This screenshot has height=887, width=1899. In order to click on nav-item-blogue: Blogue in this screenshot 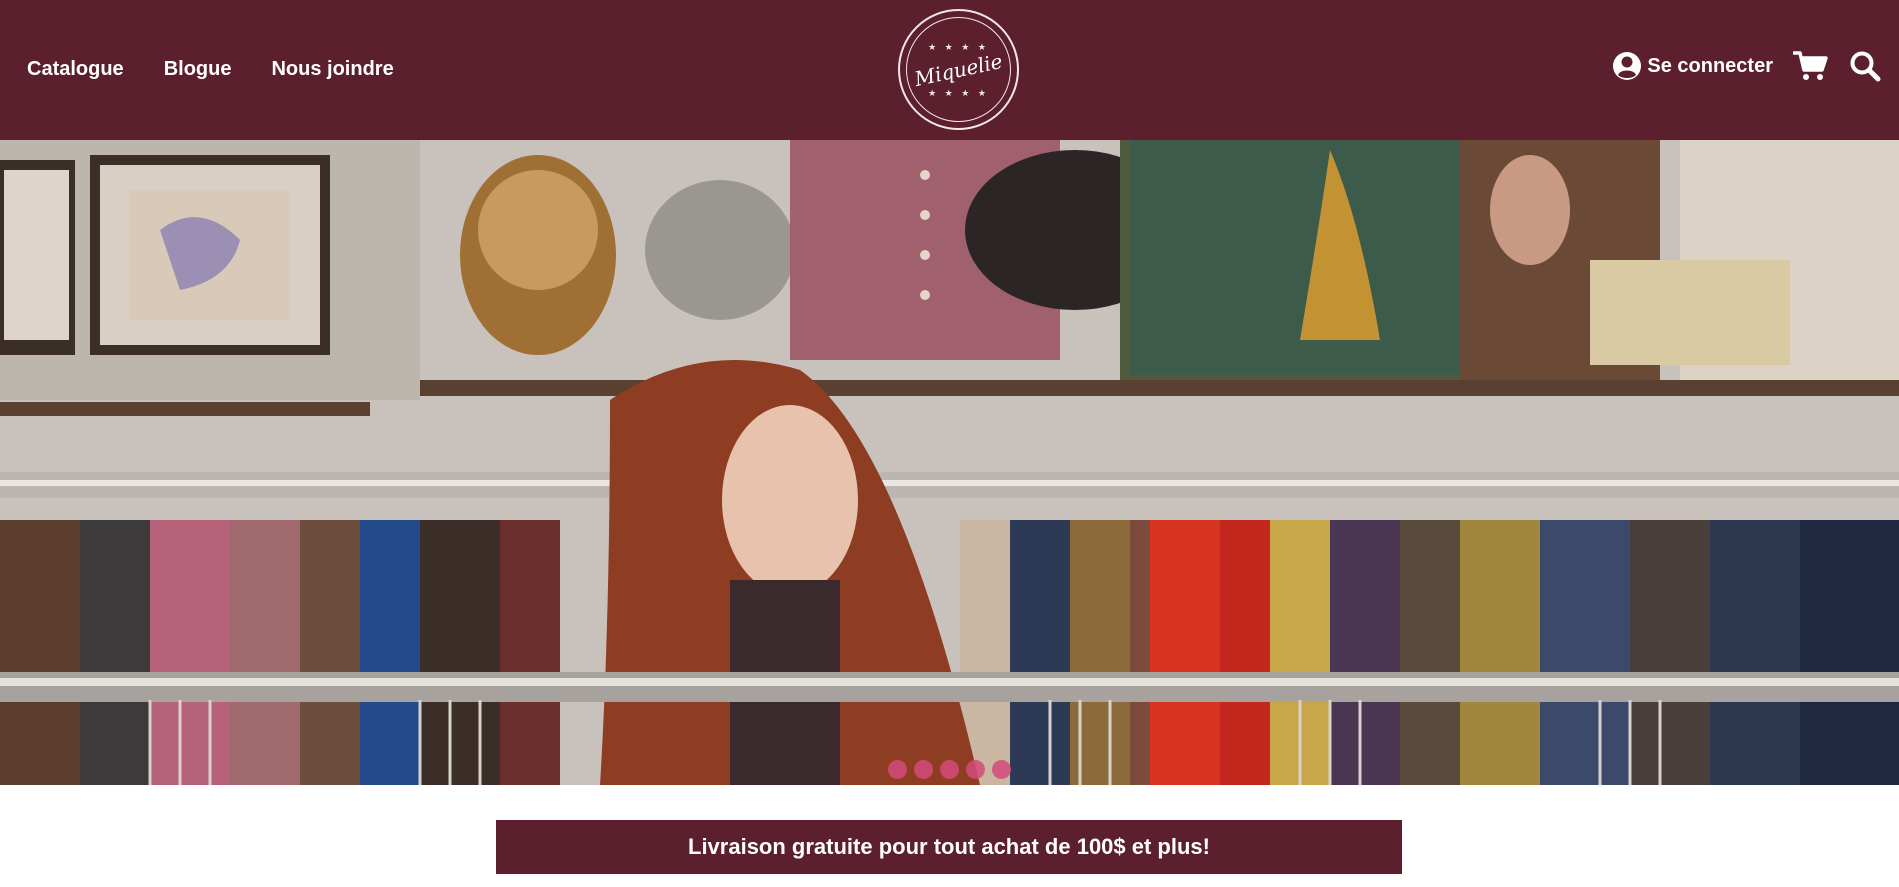, I will do `click(198, 69)`.